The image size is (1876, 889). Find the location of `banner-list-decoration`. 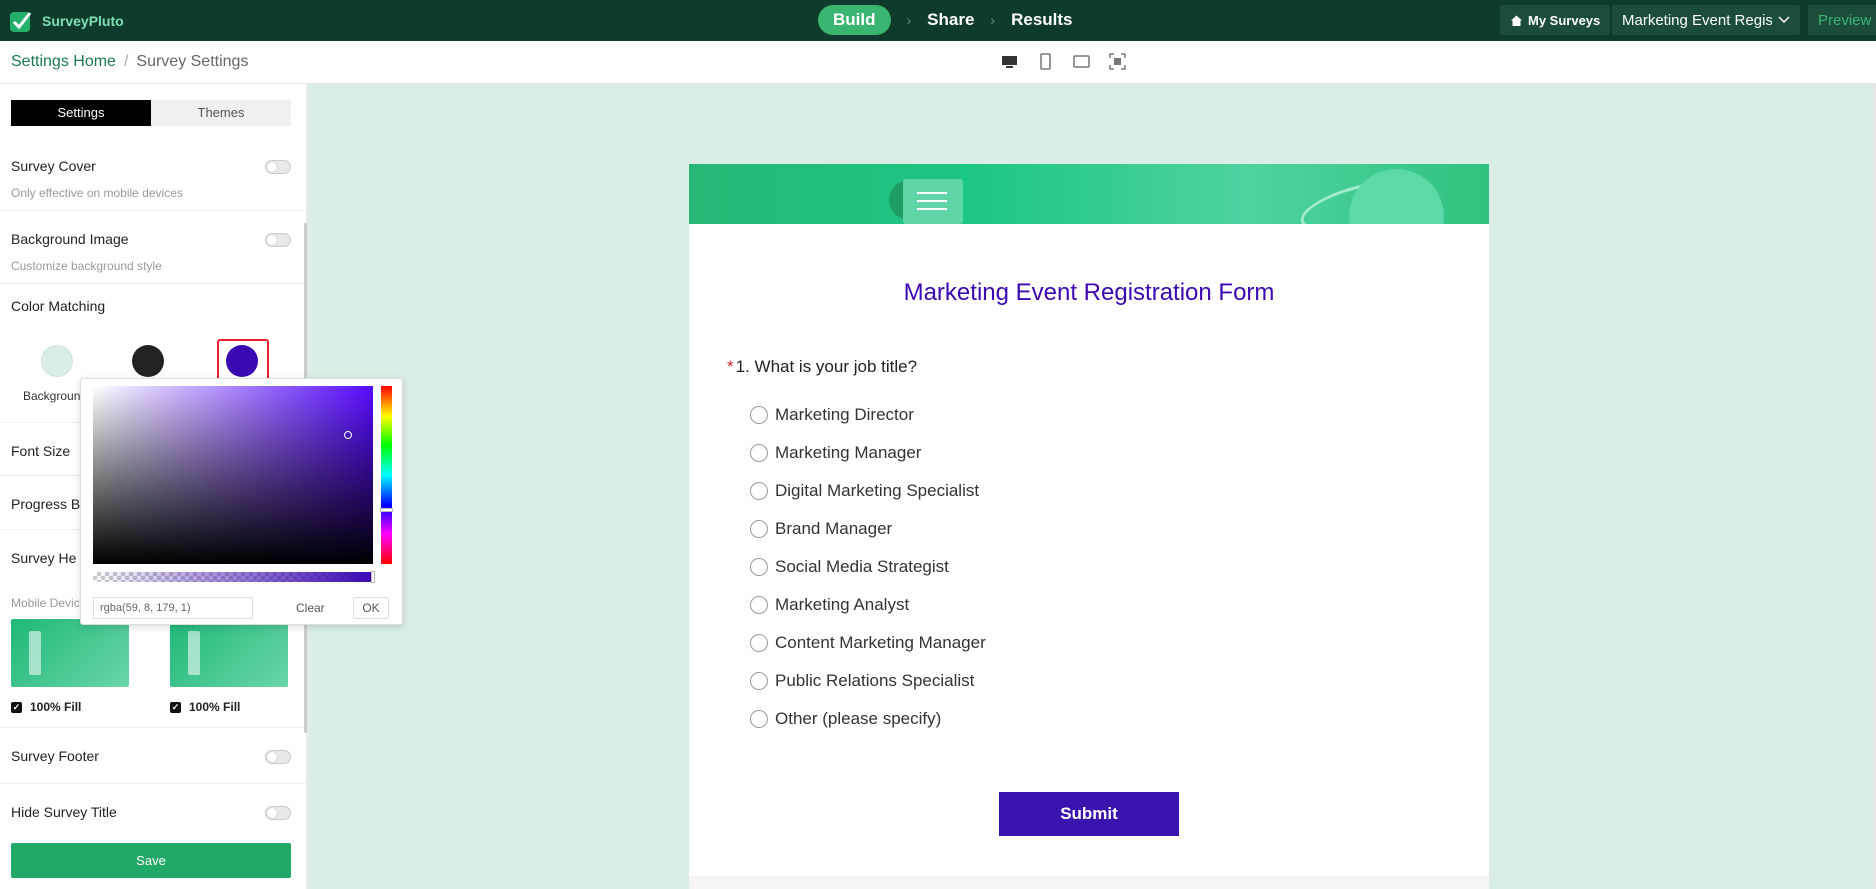

banner-list-decoration is located at coordinates (933, 201).